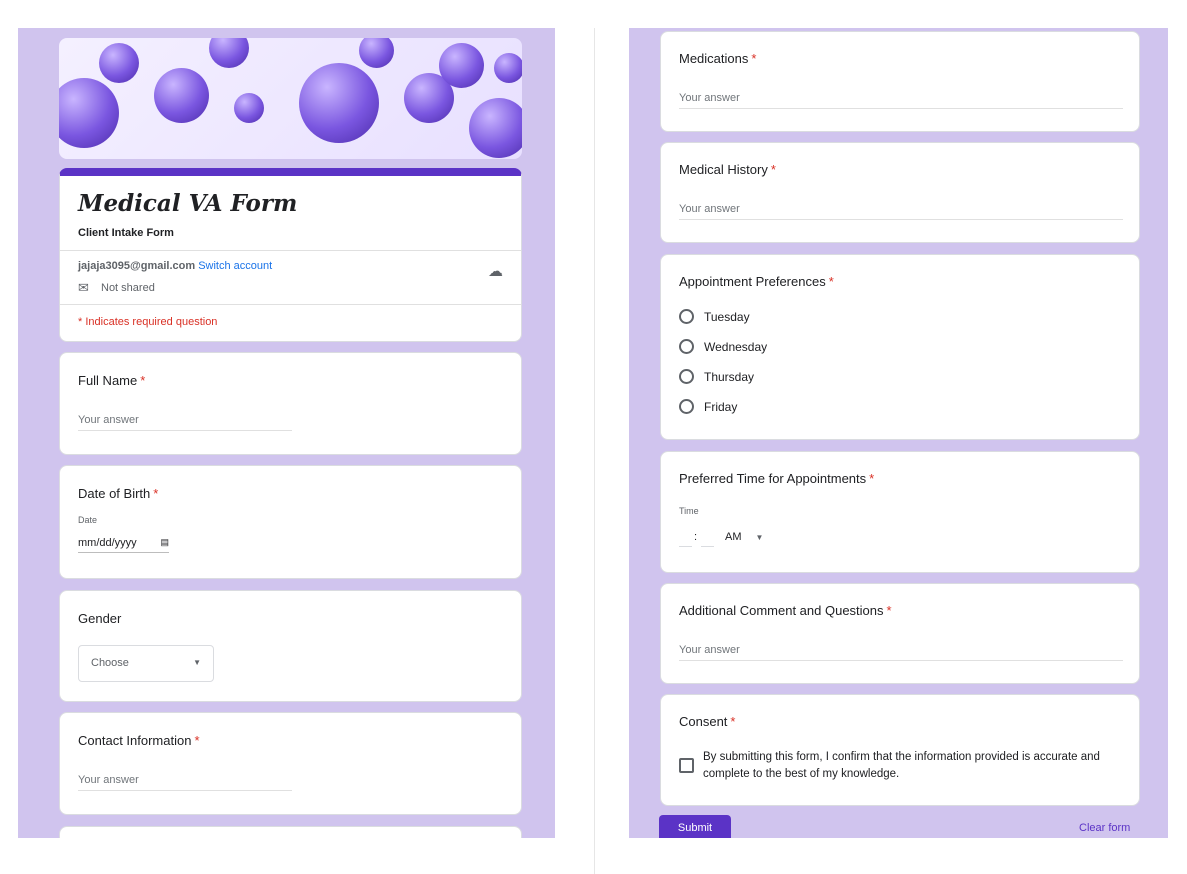 Image resolution: width=1187 pixels, height=874 pixels. I want to click on question-contact-information: Contact Information * Your answer, so click(290, 763).